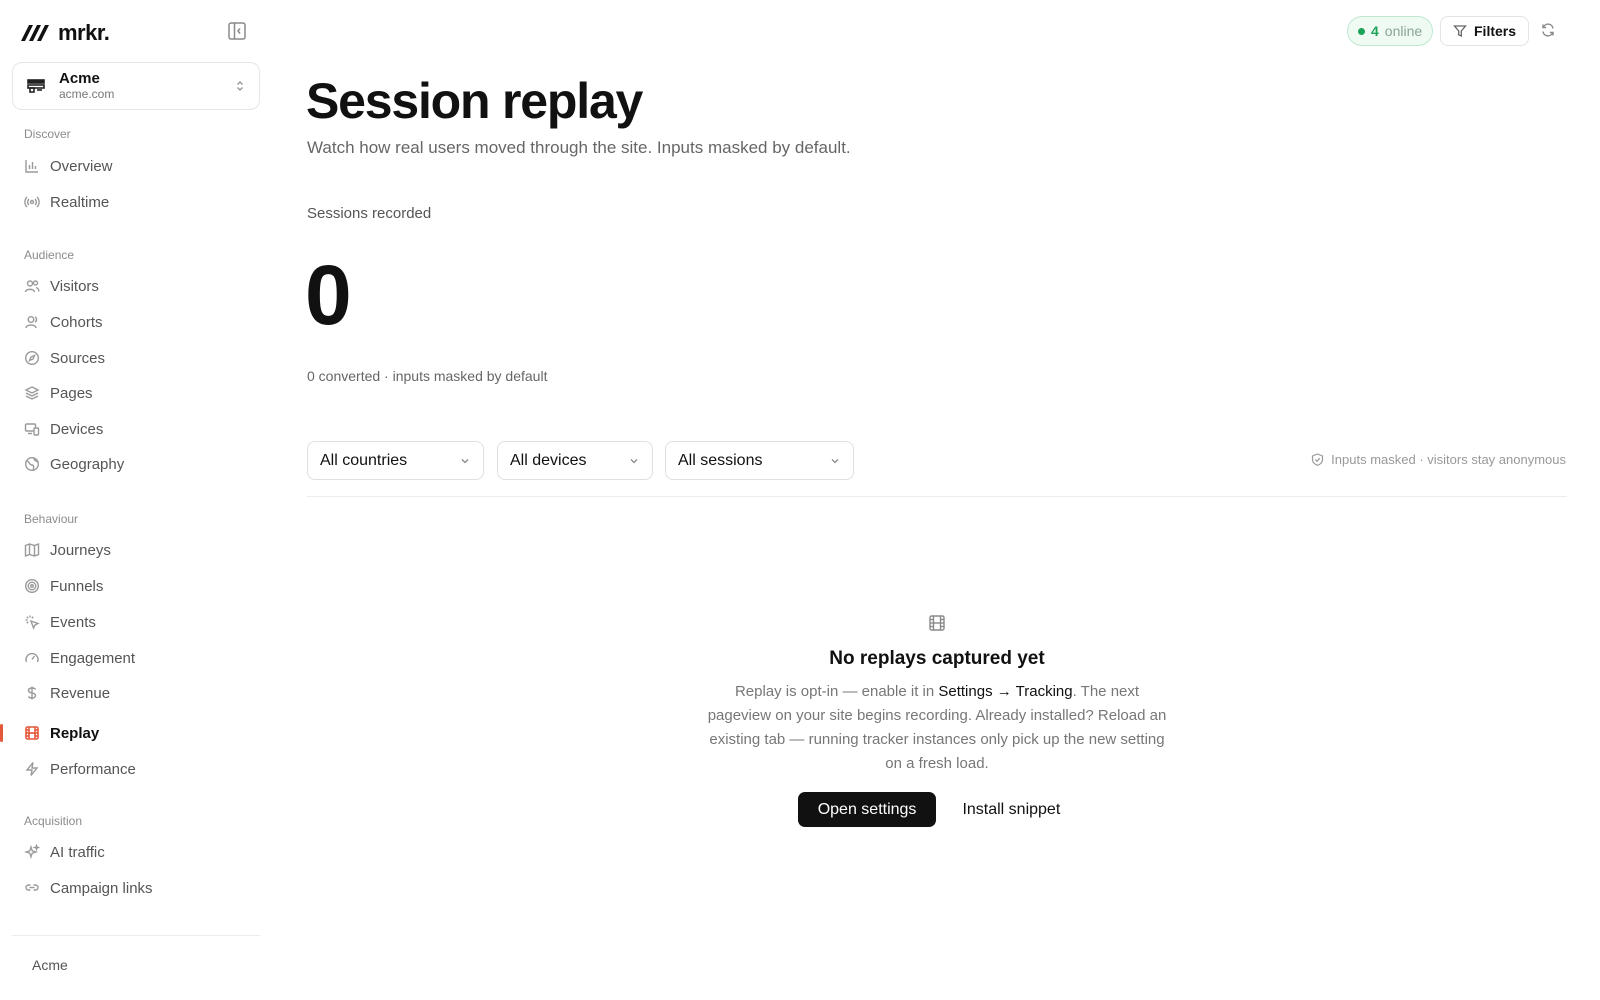  Describe the element at coordinates (50, 965) in the screenshot. I see `sidebar-footer-workspace: Acme` at that location.